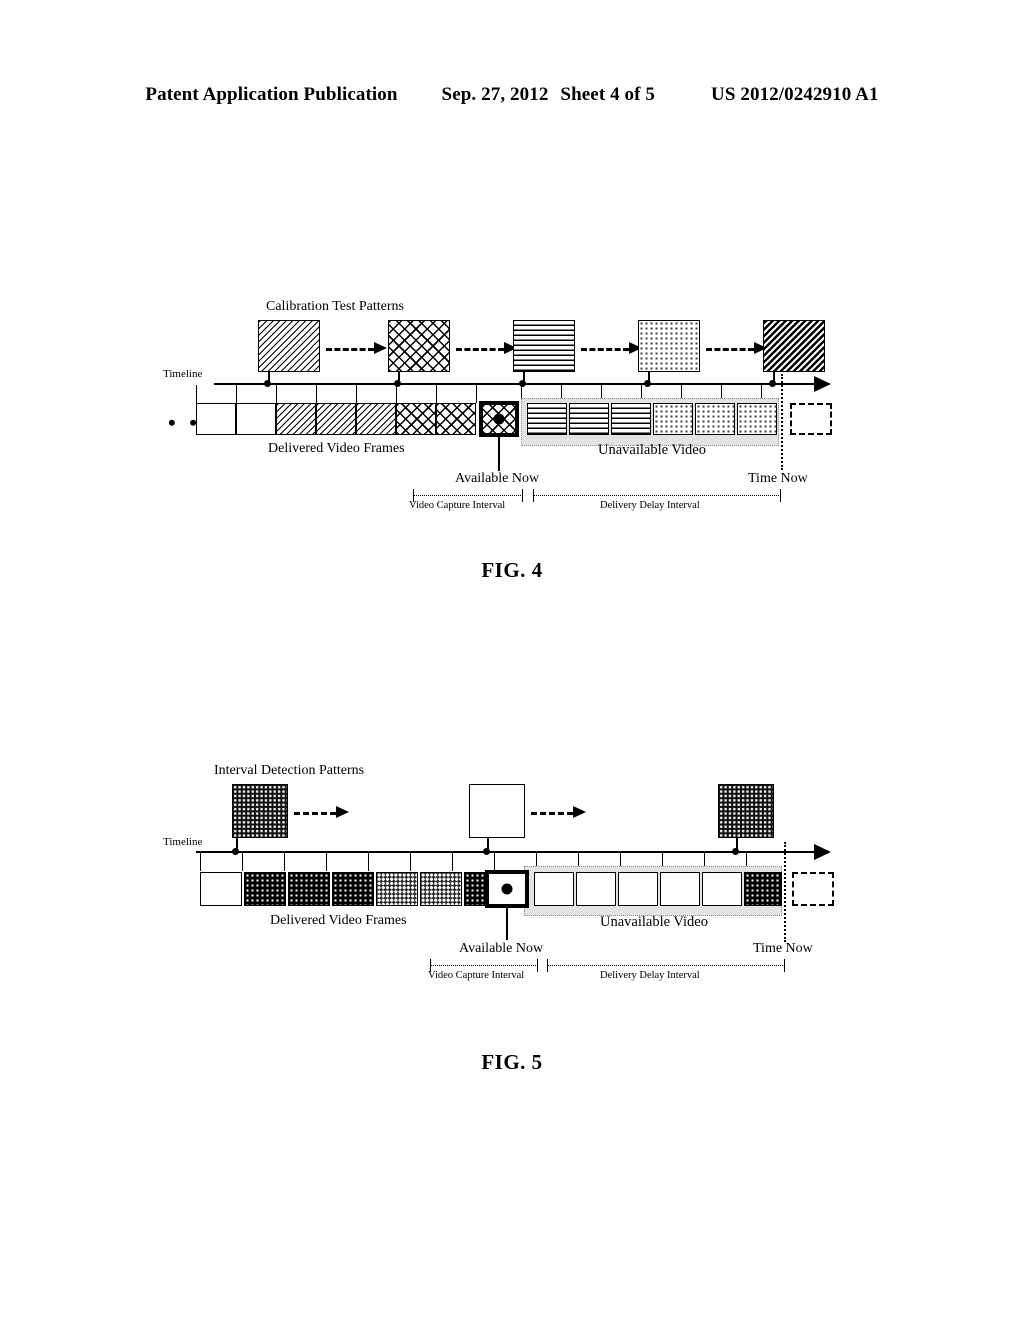 The image size is (1024, 1320). Describe the element at coordinates (666, 965) in the screenshot. I see `delivery-delay-interval-bar` at that location.